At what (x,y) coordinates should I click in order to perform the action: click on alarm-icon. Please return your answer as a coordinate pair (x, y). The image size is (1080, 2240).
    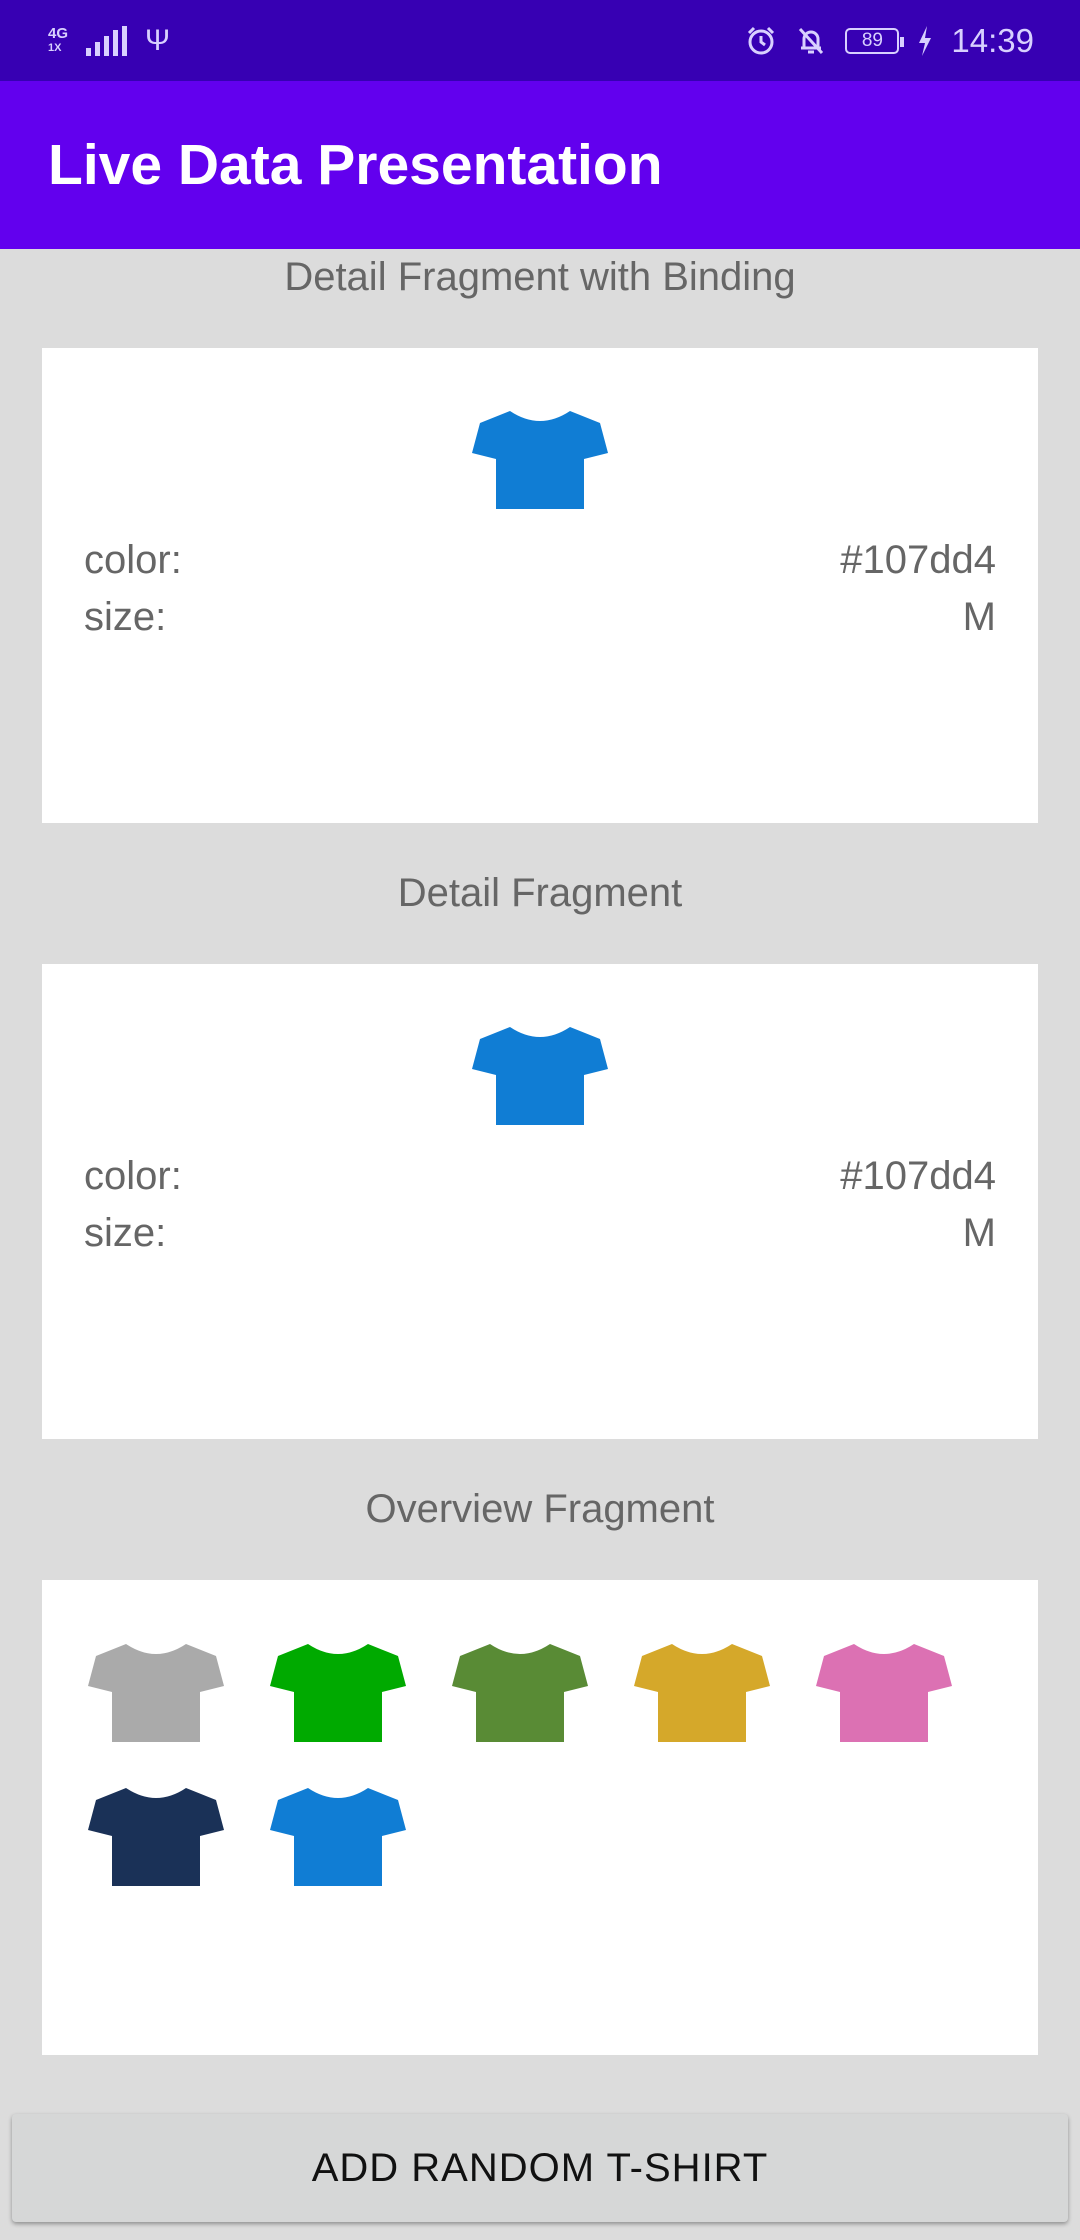
    Looking at the image, I should click on (761, 40).